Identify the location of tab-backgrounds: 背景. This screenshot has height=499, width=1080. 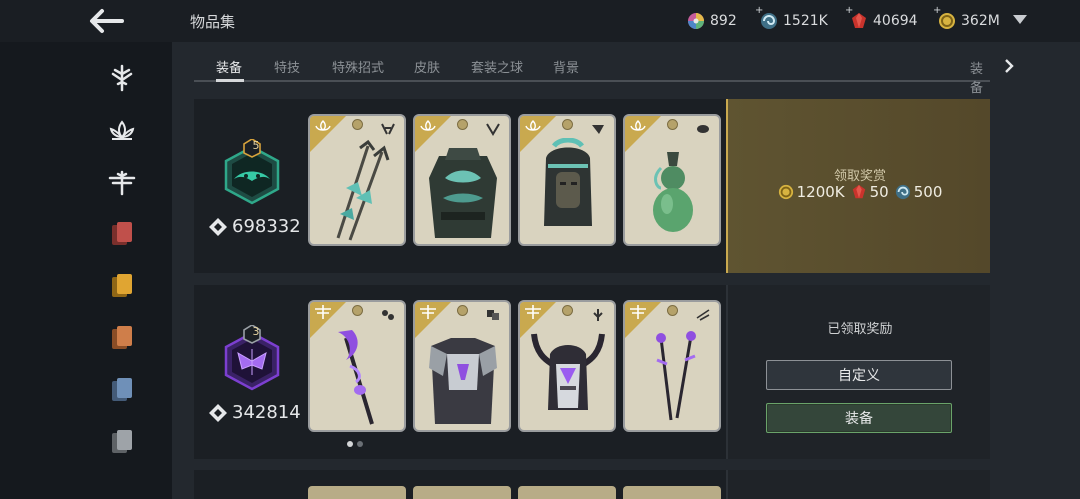
(566, 66).